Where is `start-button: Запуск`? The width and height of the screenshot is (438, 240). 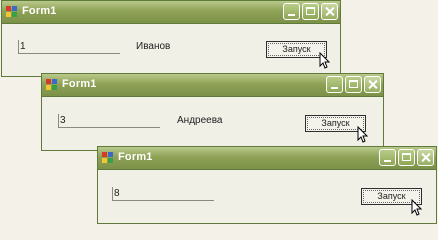
start-button: Запуск is located at coordinates (296, 49).